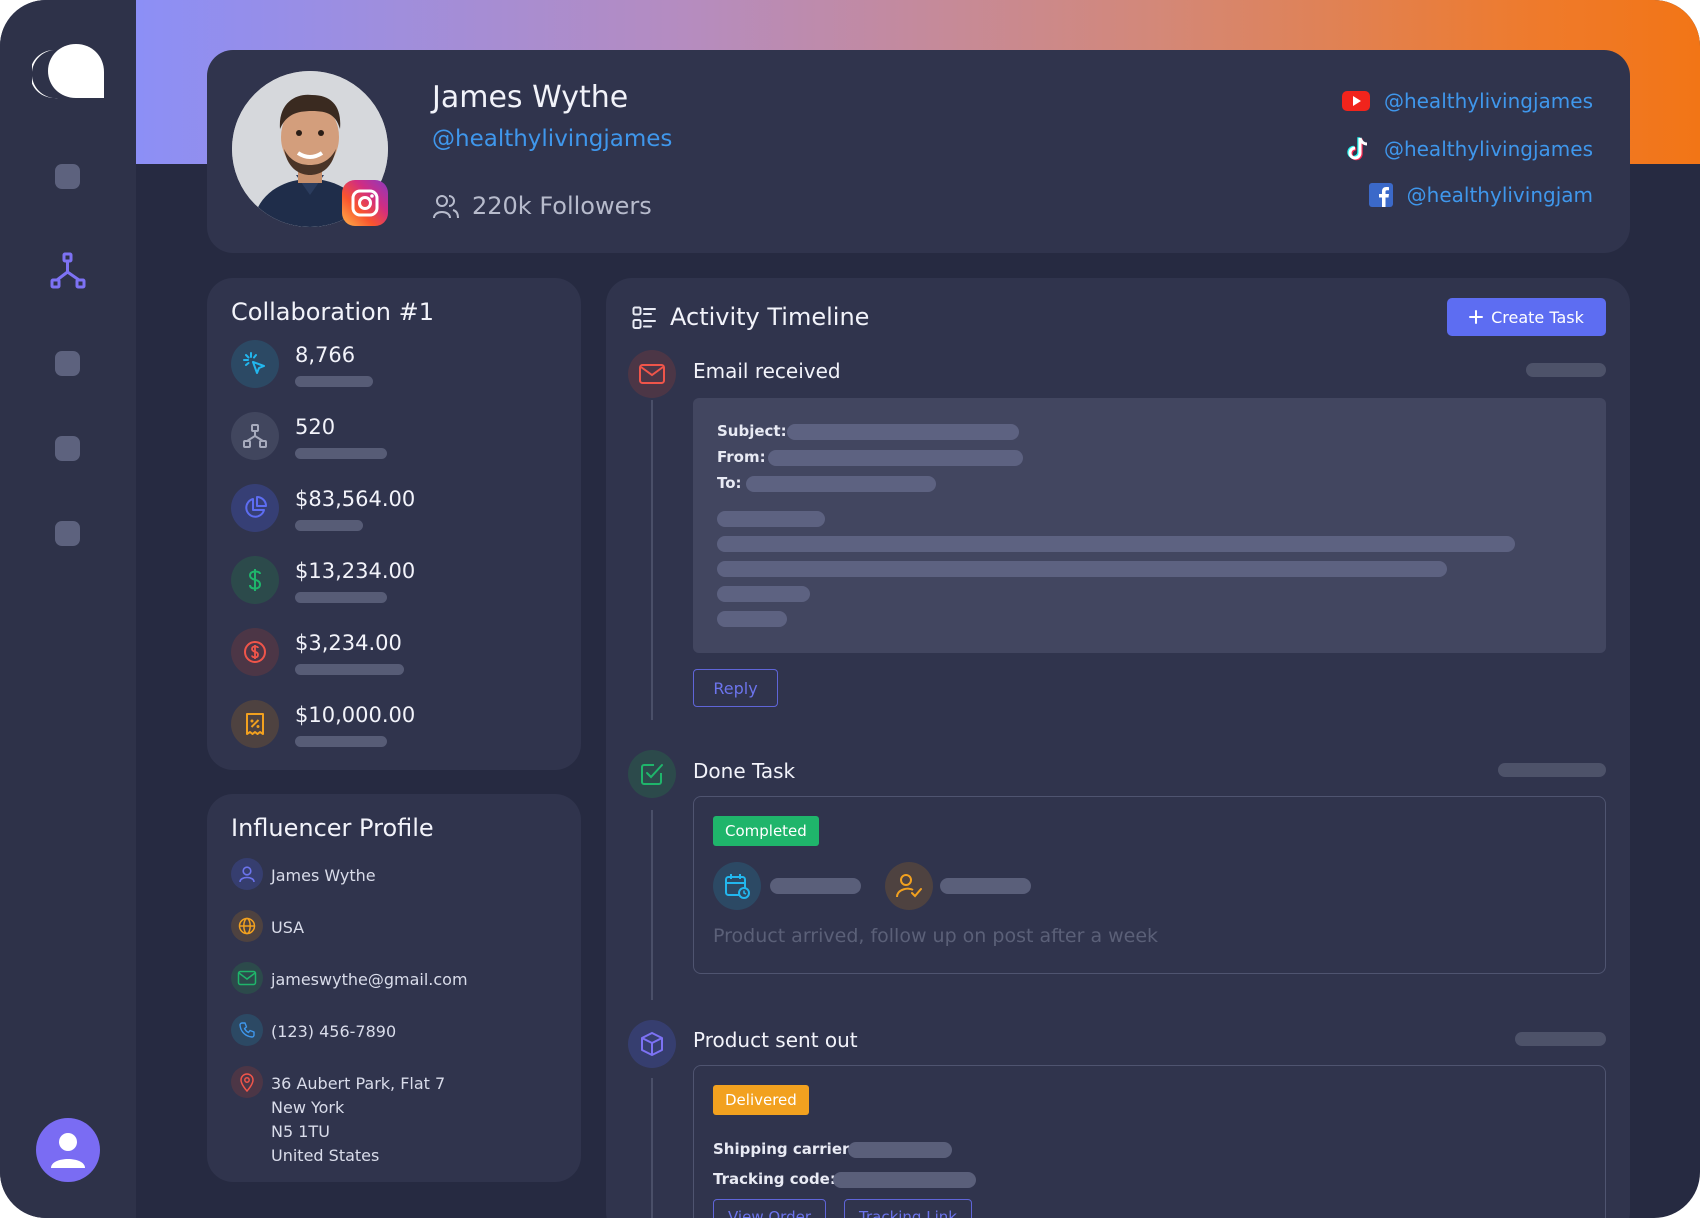 This screenshot has width=1700, height=1218. What do you see at coordinates (325, 355) in the screenshot?
I see `stat-value: 8,766` at bounding box center [325, 355].